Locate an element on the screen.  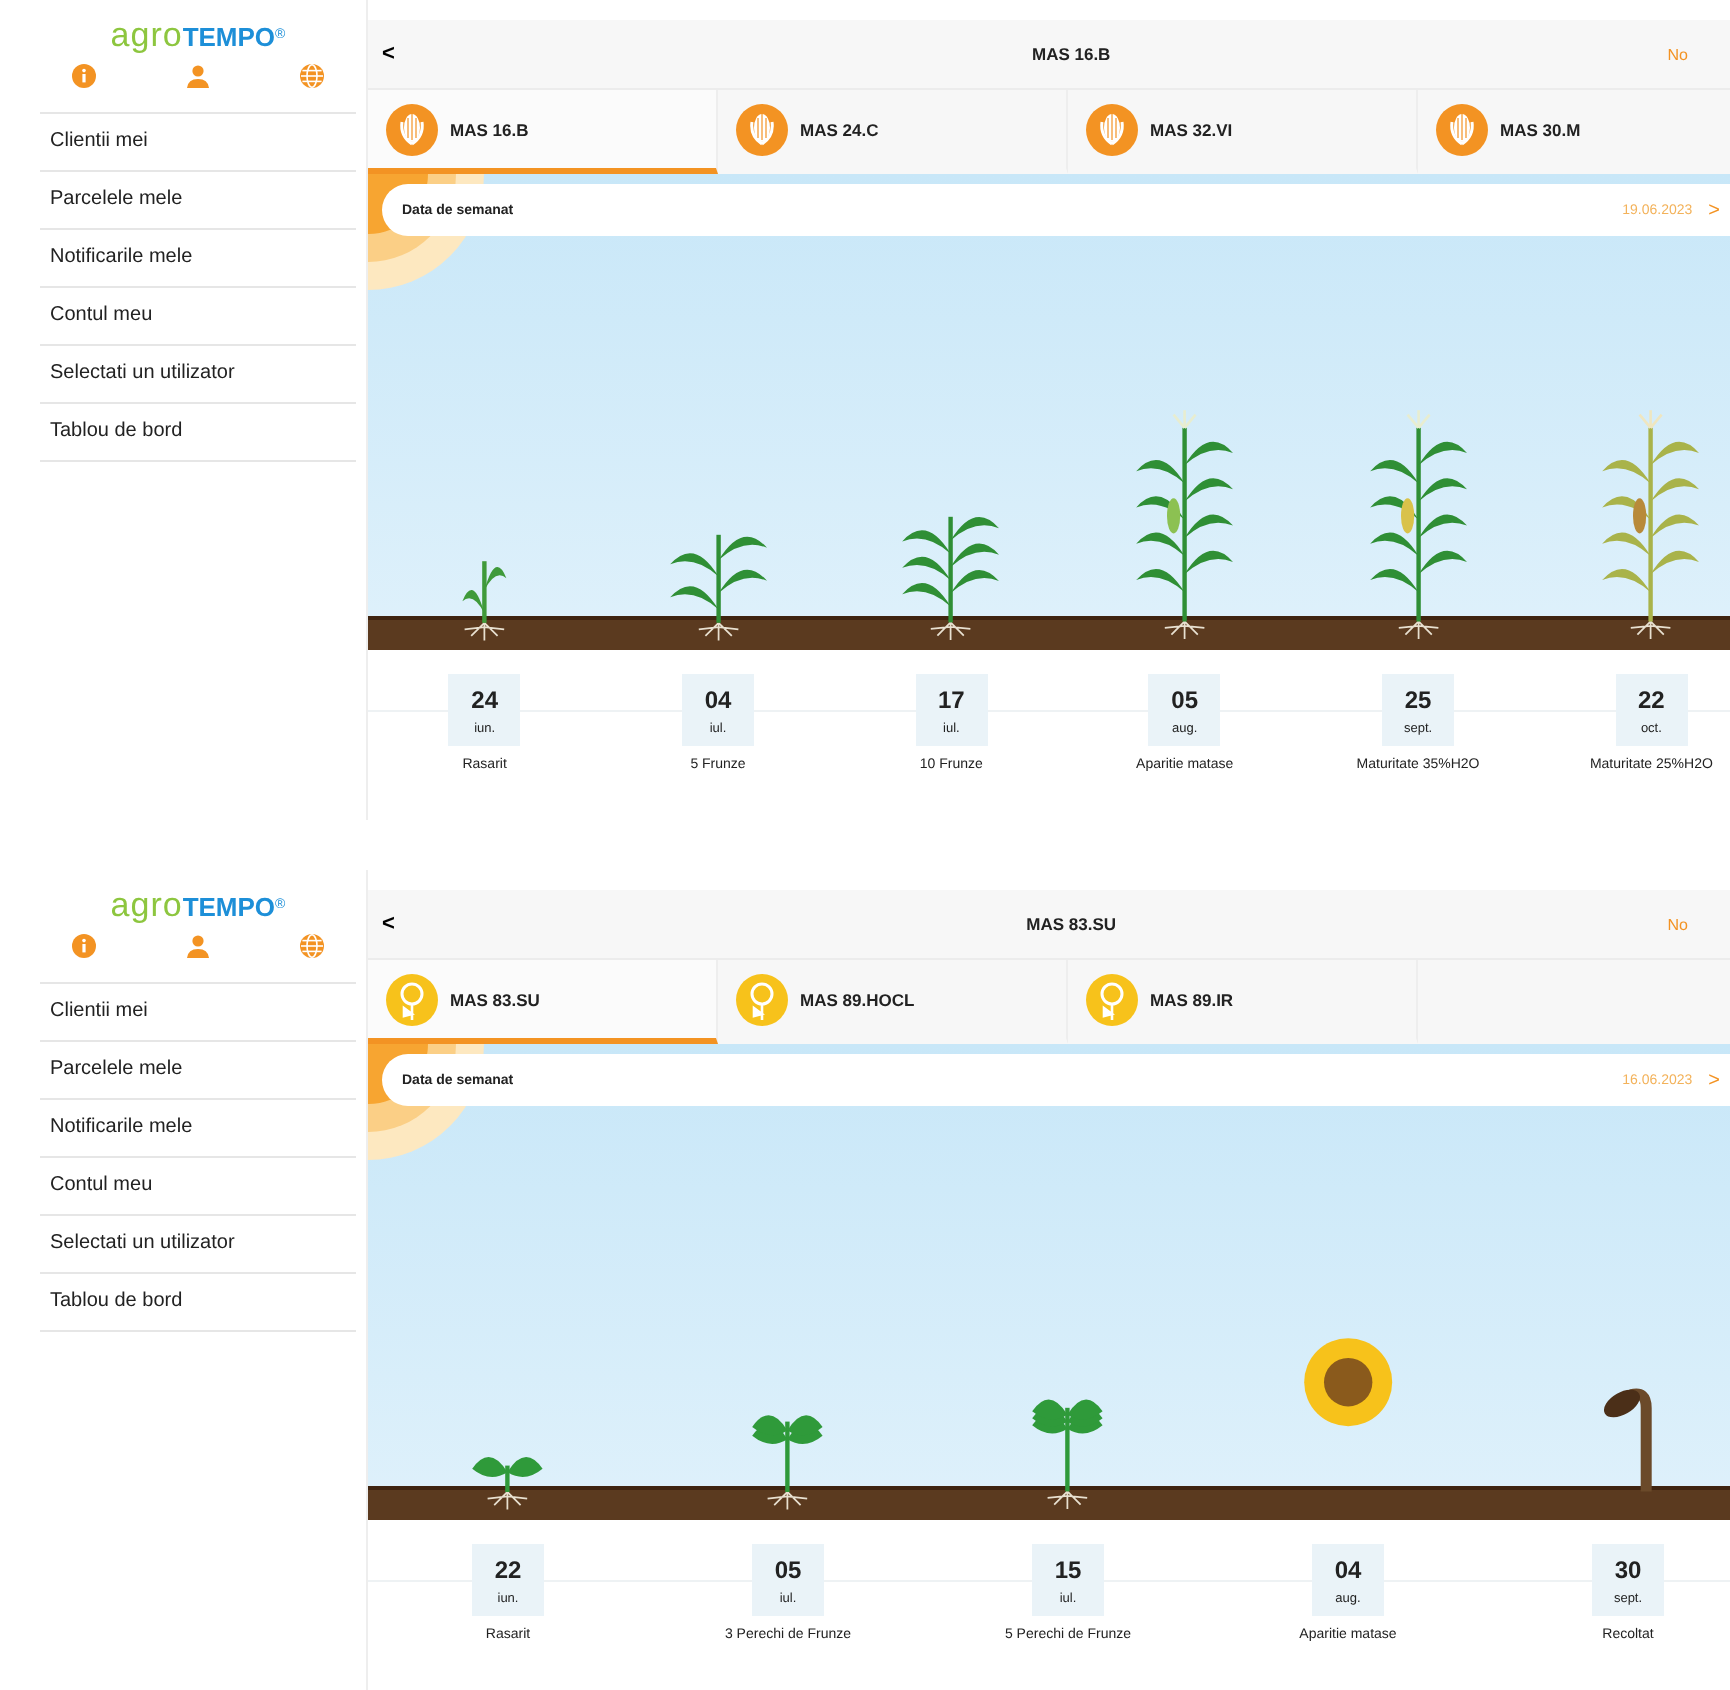
stage-day: 30 is located at coordinates (1628, 1569).